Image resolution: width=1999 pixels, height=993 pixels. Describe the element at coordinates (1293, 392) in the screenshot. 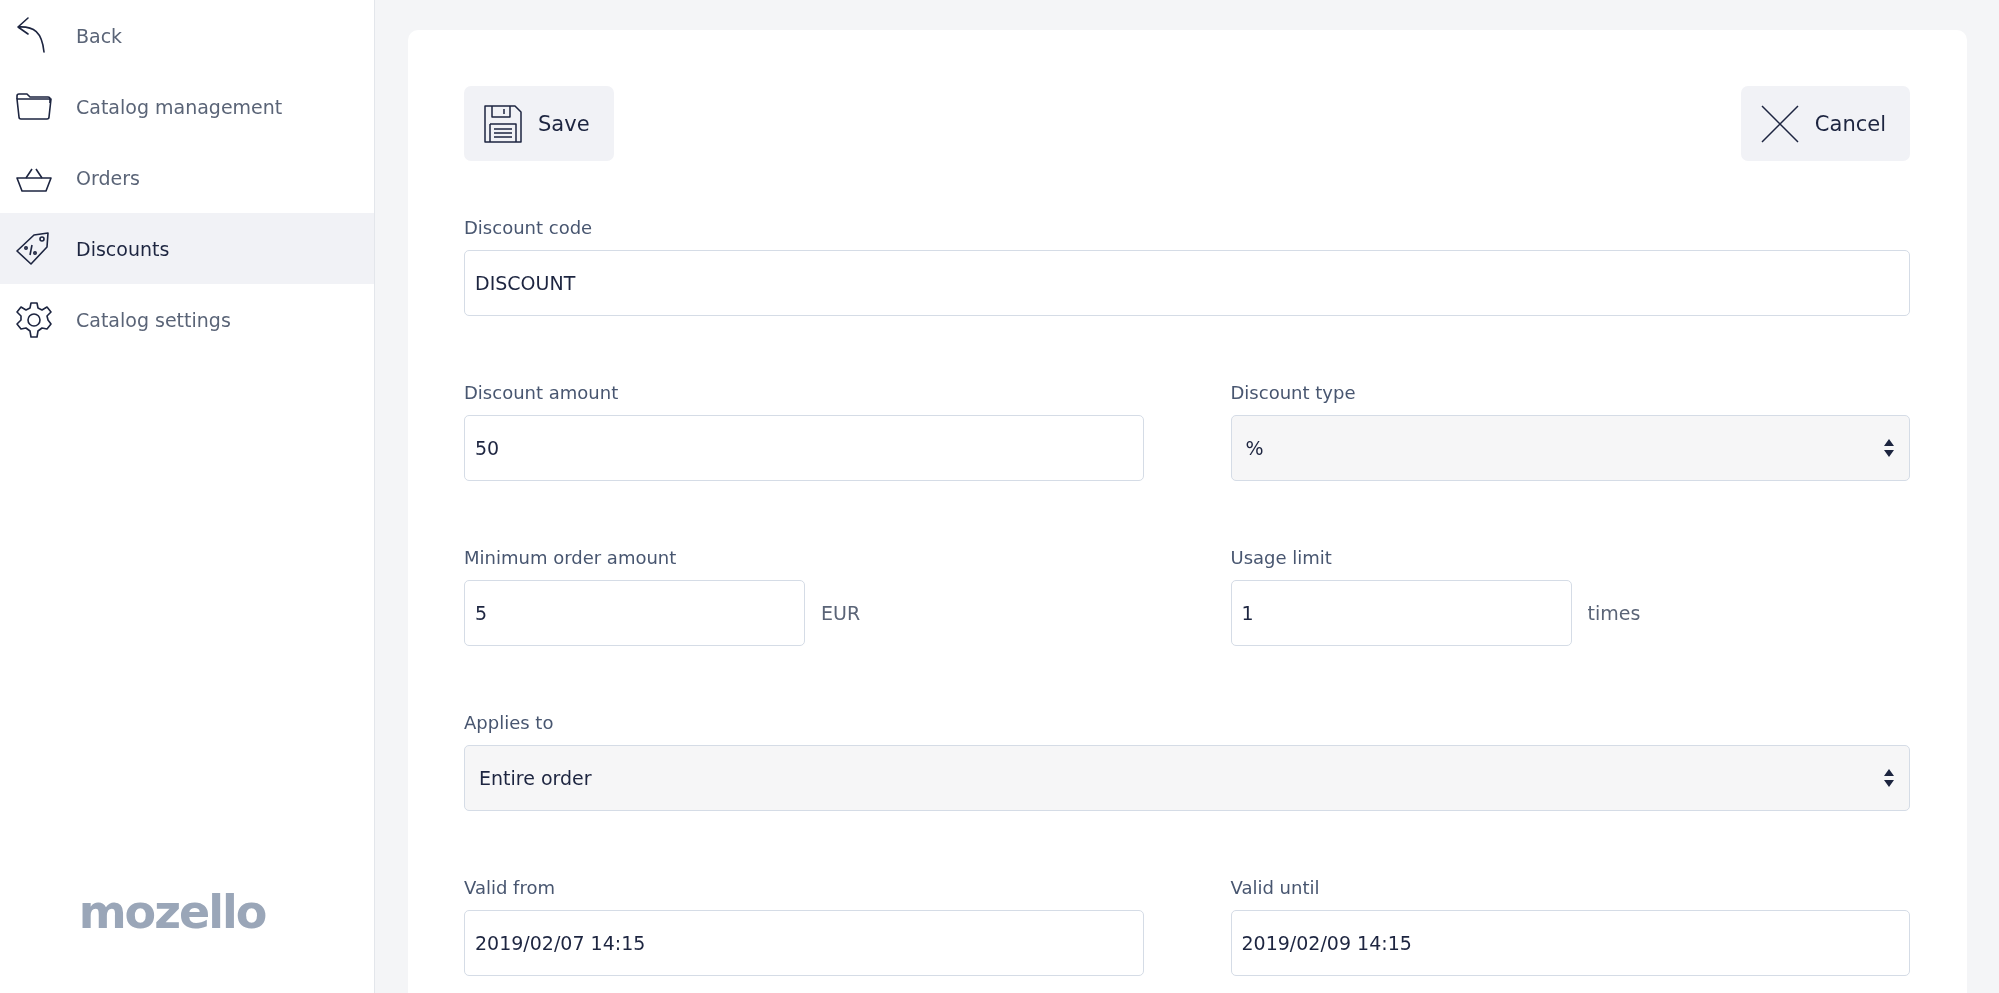

I see `field-label: Discount type` at that location.